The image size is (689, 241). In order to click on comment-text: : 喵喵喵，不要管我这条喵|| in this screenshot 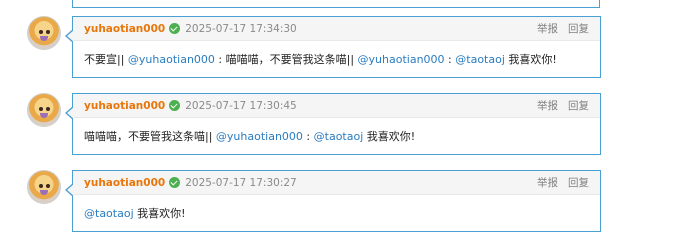, I will do `click(286, 59)`.